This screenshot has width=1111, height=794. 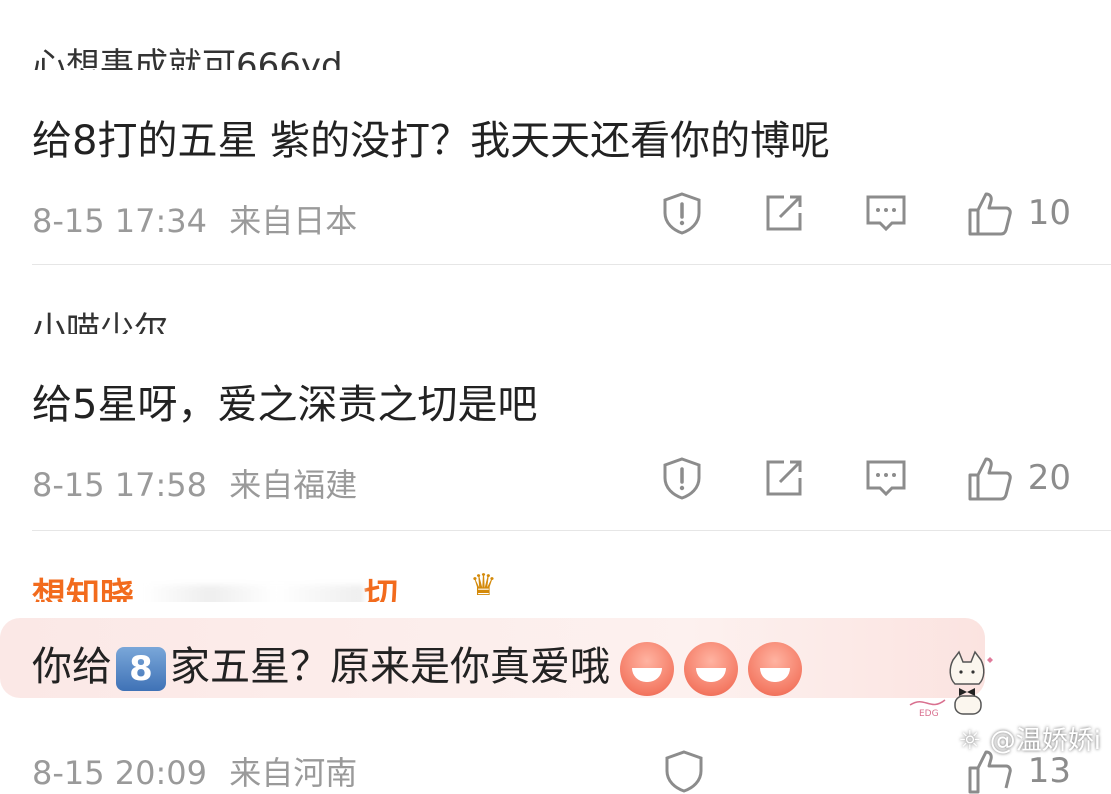 What do you see at coordinates (1049, 771) in the screenshot?
I see `like-count: 13` at bounding box center [1049, 771].